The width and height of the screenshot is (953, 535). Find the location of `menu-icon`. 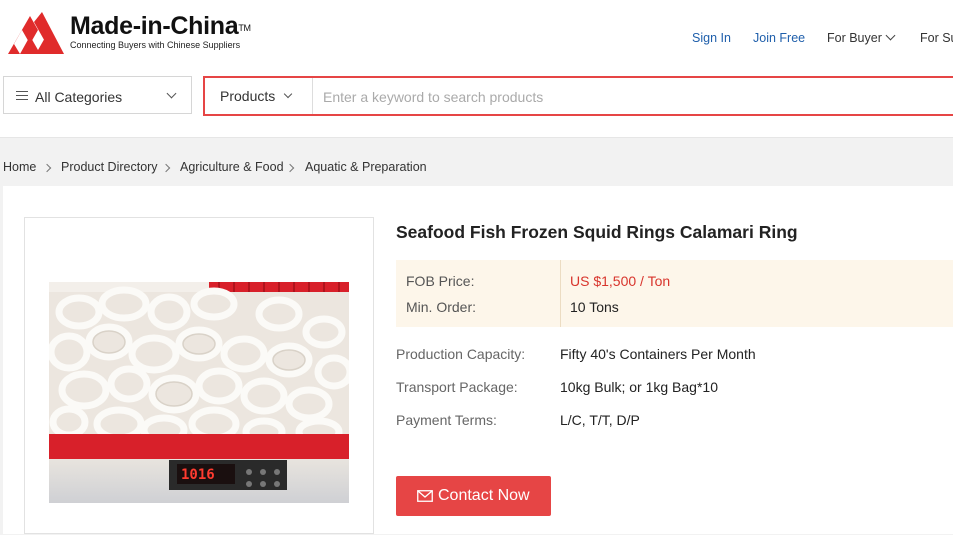

menu-icon is located at coordinates (22, 95).